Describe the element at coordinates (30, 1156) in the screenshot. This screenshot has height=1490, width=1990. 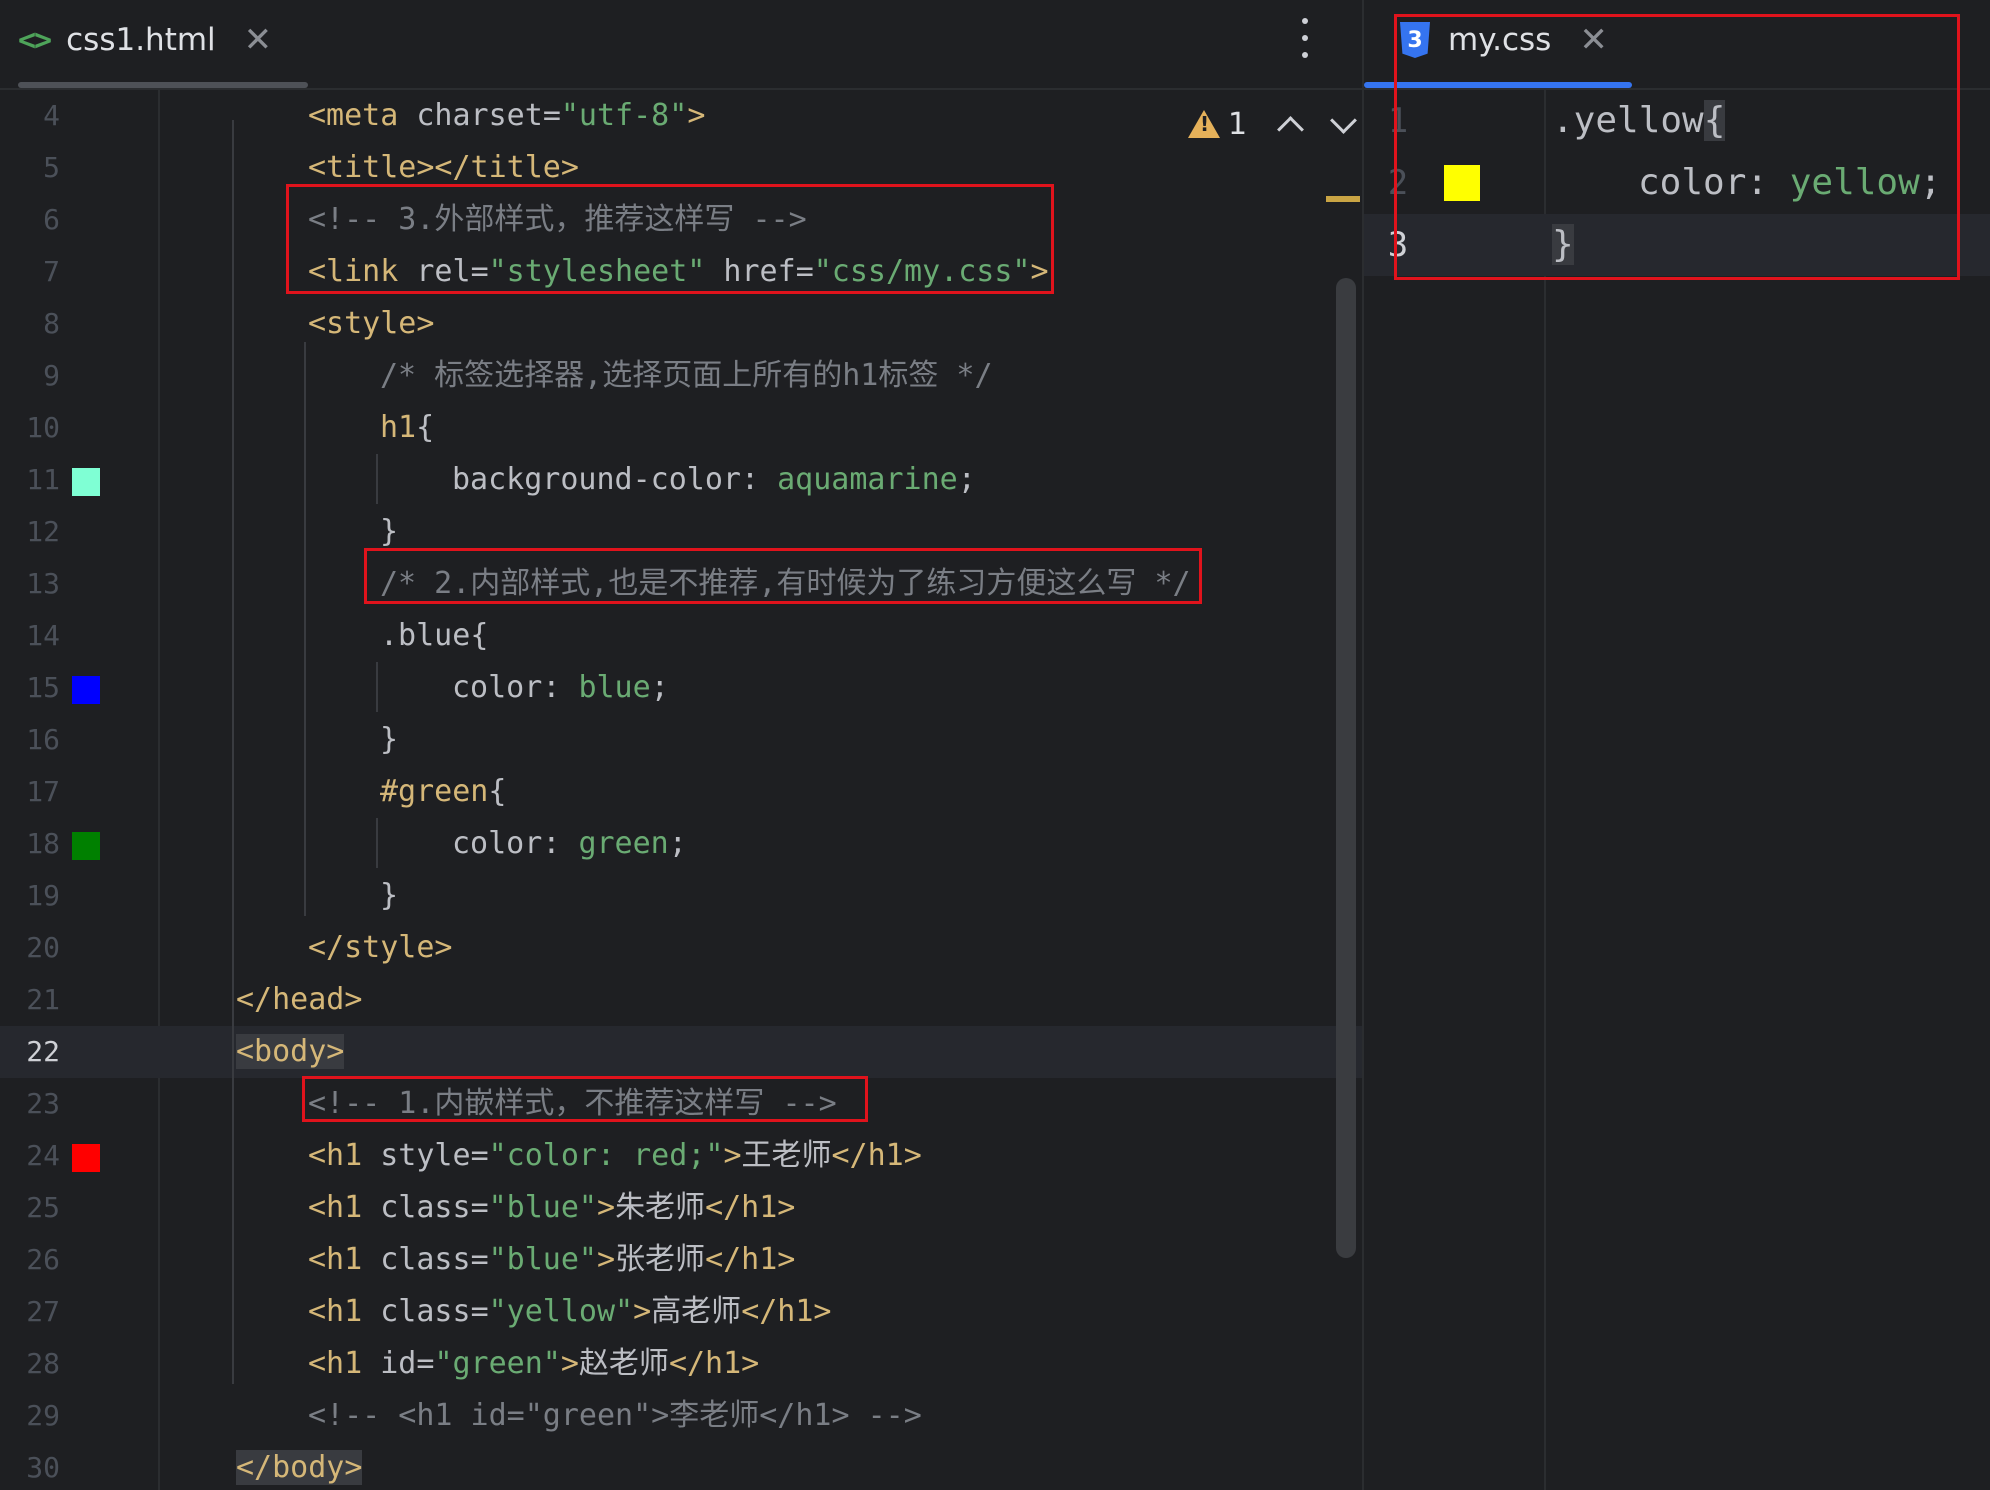
I see `line-number: 24` at that location.